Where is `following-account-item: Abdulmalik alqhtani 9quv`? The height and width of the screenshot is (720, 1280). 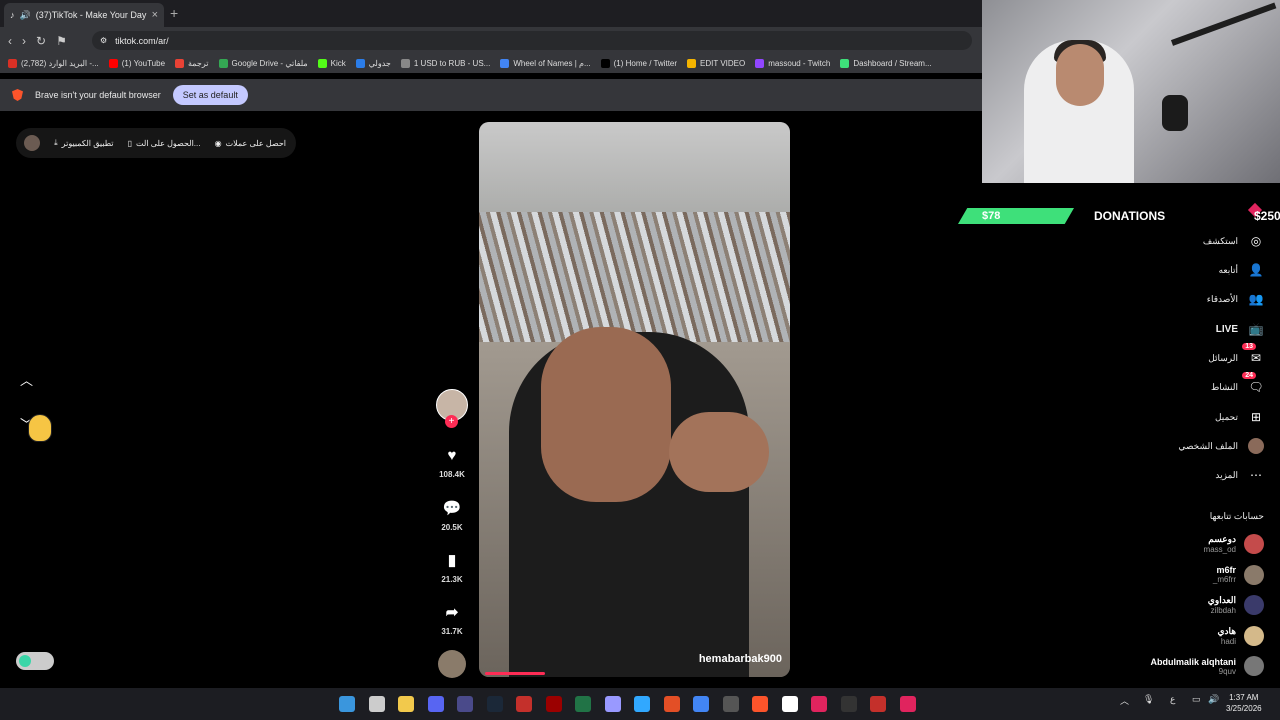 following-account-item: Abdulmalik alqhtani 9quv is located at coordinates (1207, 666).